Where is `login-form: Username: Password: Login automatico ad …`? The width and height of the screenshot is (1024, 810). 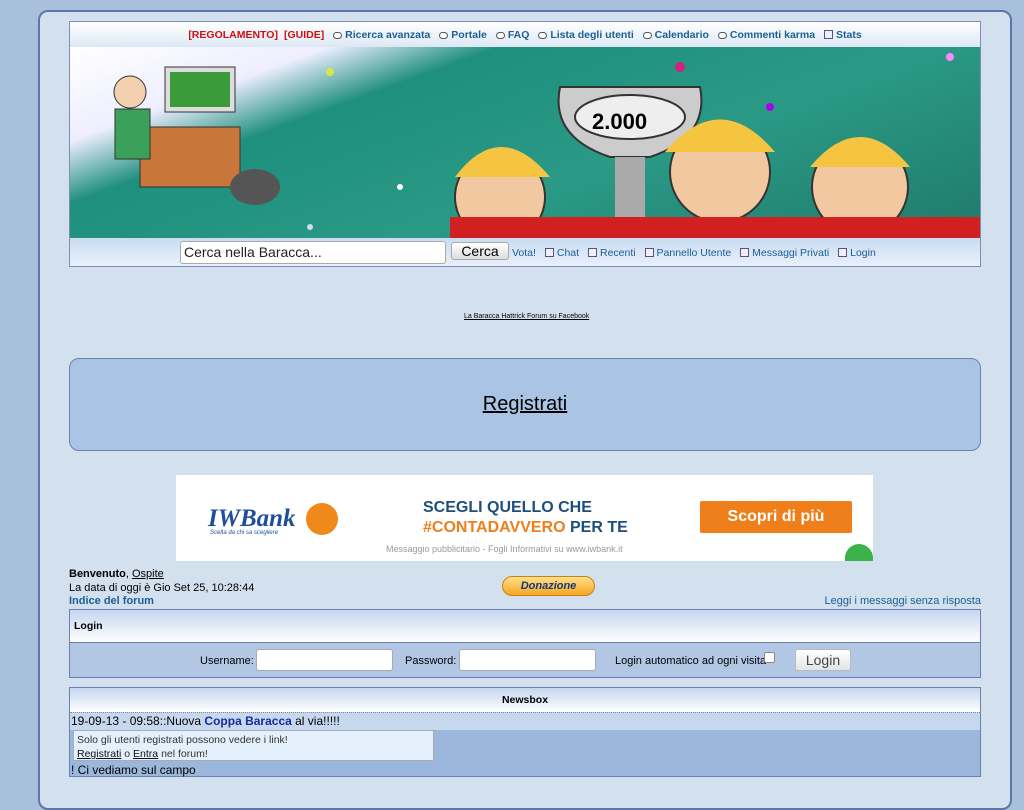
login-form: Username: Password: Login automatico ad … is located at coordinates (525, 660).